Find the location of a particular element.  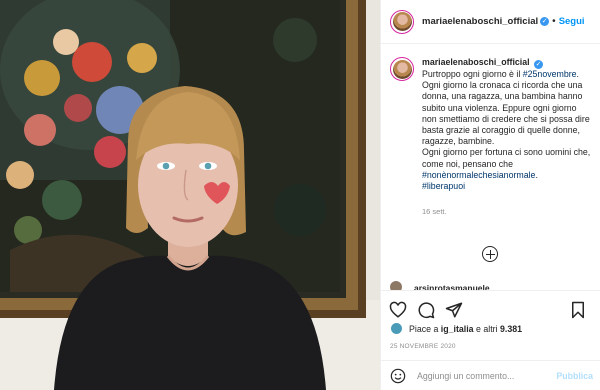

caption-text: Purtroppo ogni giorno è il is located at coordinates (472, 74).